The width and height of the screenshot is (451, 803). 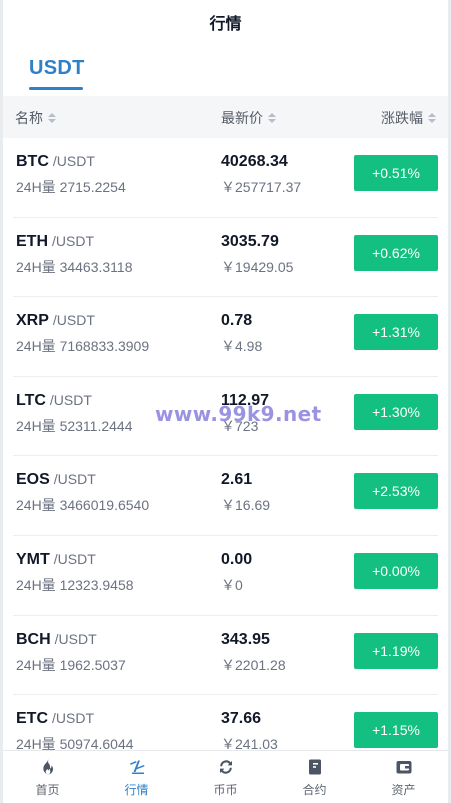 I want to click on volume-24h: 24H量 34463.3118, so click(x=74, y=266).